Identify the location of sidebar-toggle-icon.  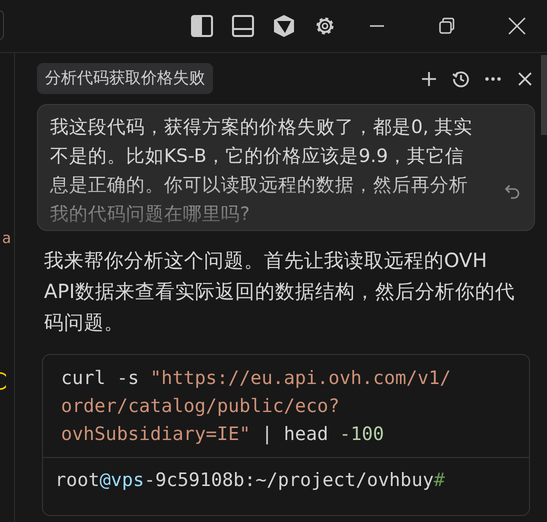
(202, 26).